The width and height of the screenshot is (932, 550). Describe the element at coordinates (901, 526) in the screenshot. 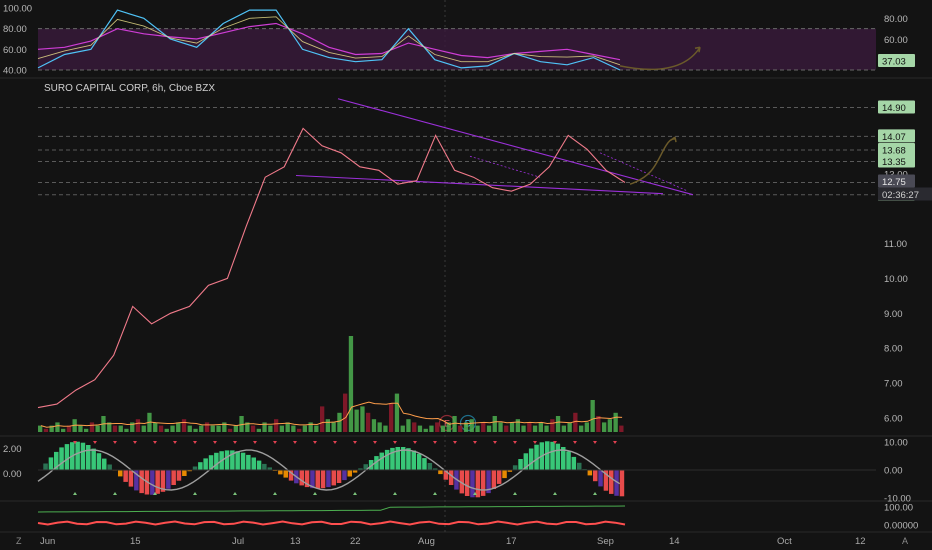

I see `bottom-right-tick: 0.00000` at that location.